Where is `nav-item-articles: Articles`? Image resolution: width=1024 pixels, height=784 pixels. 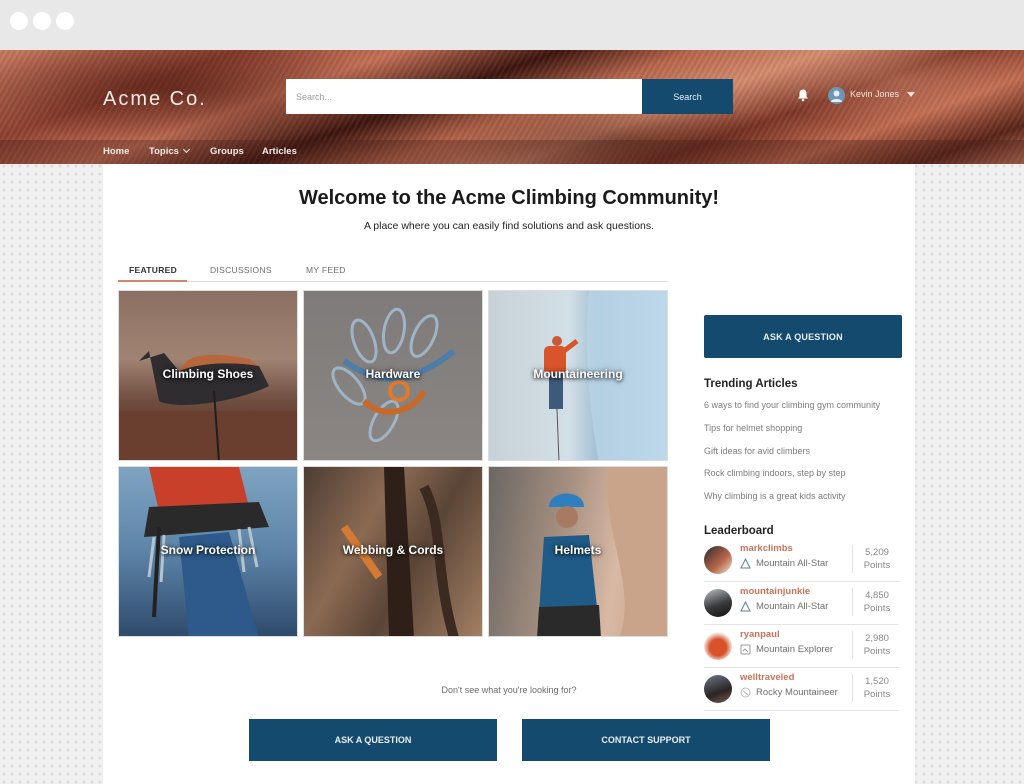 nav-item-articles: Articles is located at coordinates (279, 151).